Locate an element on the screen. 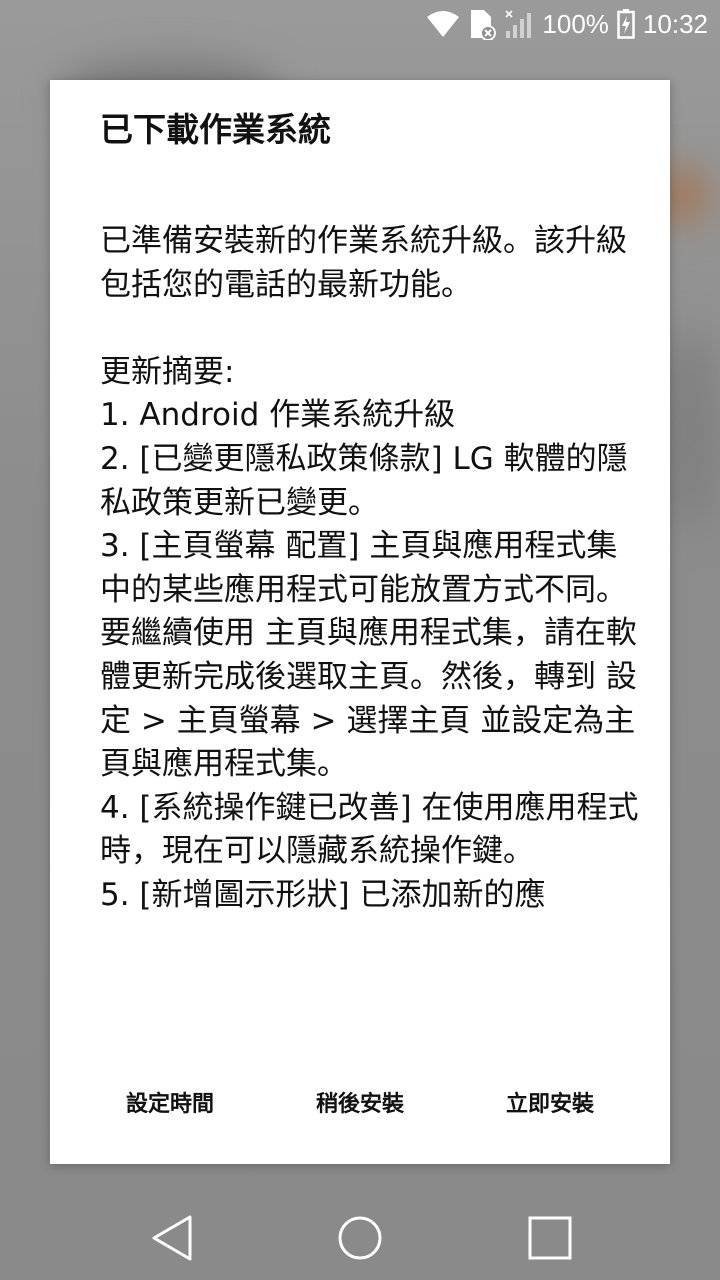 Image resolution: width=720 pixels, height=1280 pixels. home-button is located at coordinates (360, 1238).